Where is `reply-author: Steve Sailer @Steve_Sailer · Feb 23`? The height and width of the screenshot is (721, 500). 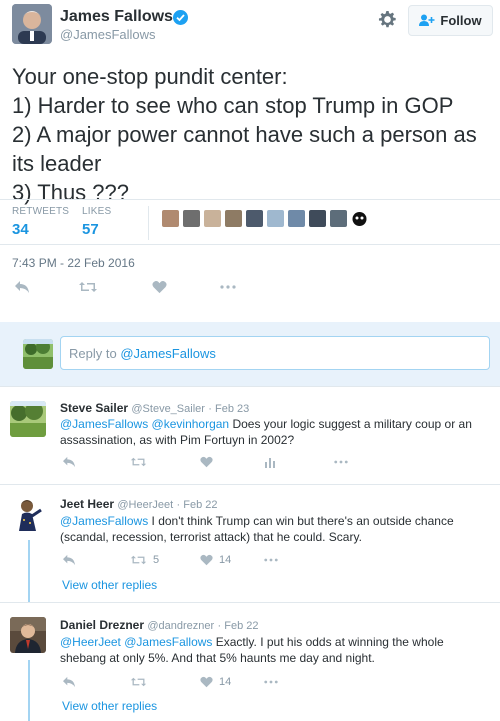
reply-author: Steve Sailer @Steve_Sailer · Feb 23 is located at coordinates (154, 408).